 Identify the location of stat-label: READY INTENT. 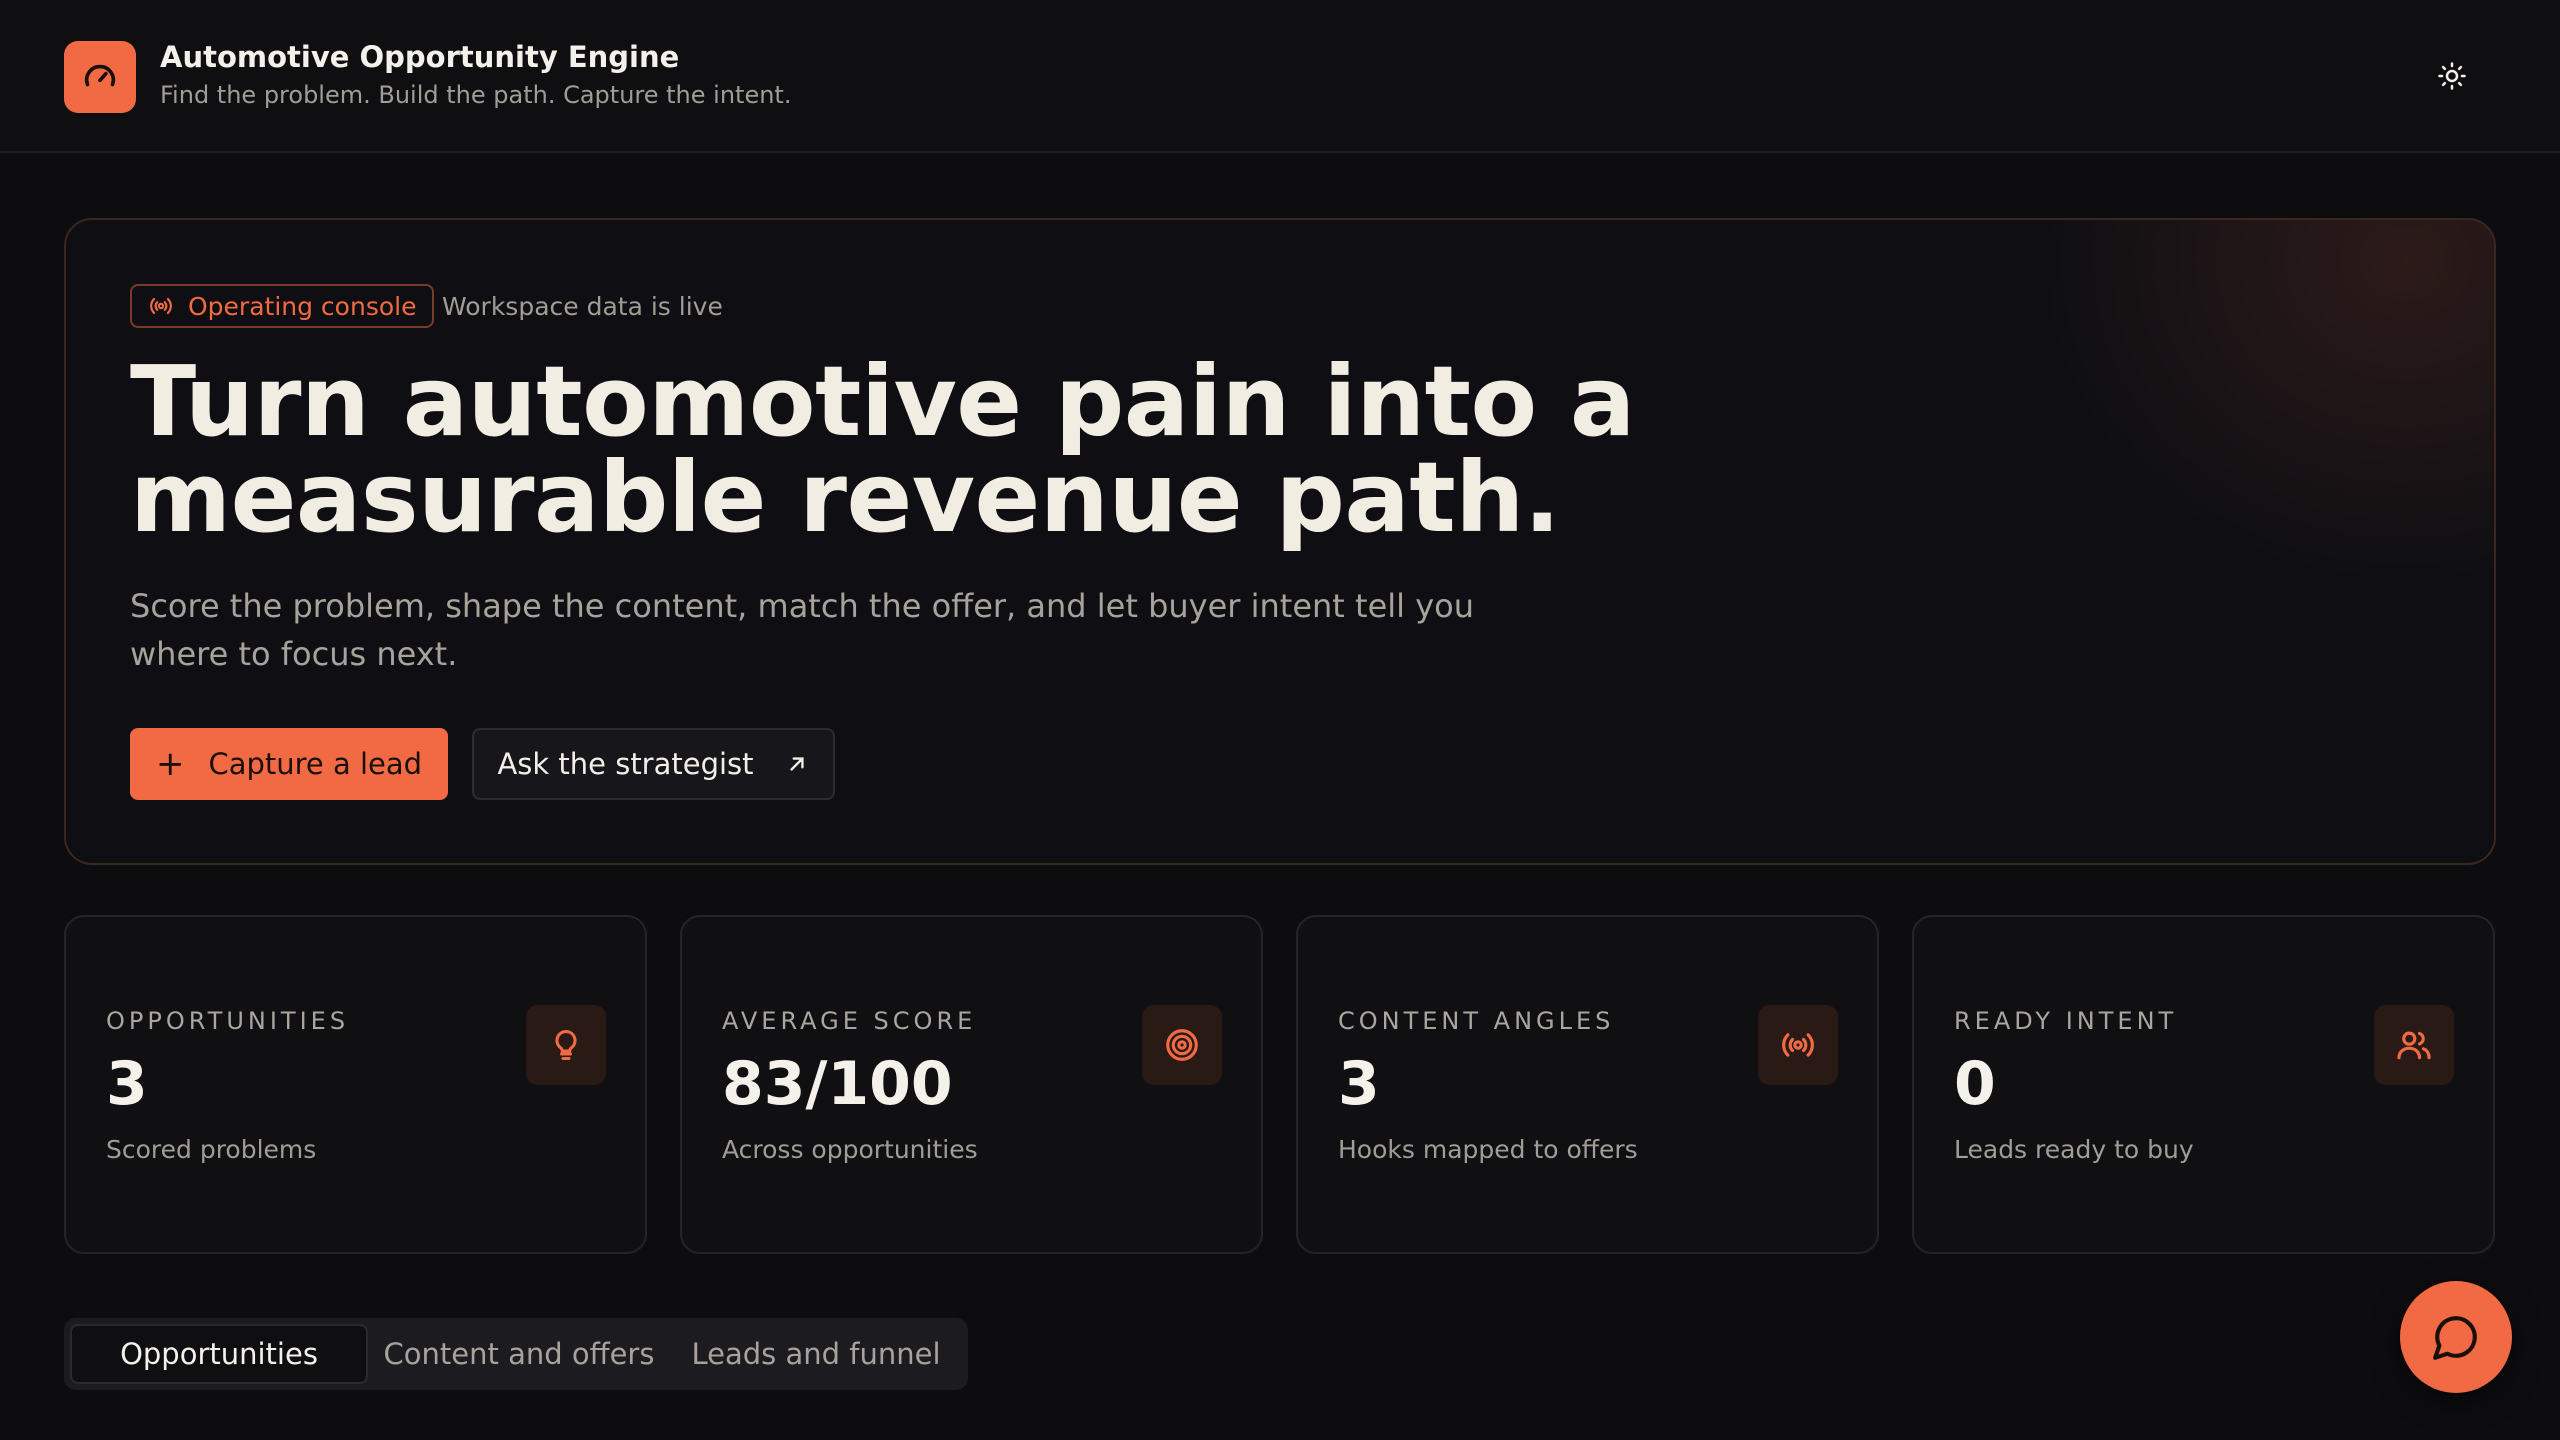
(2066, 1021).